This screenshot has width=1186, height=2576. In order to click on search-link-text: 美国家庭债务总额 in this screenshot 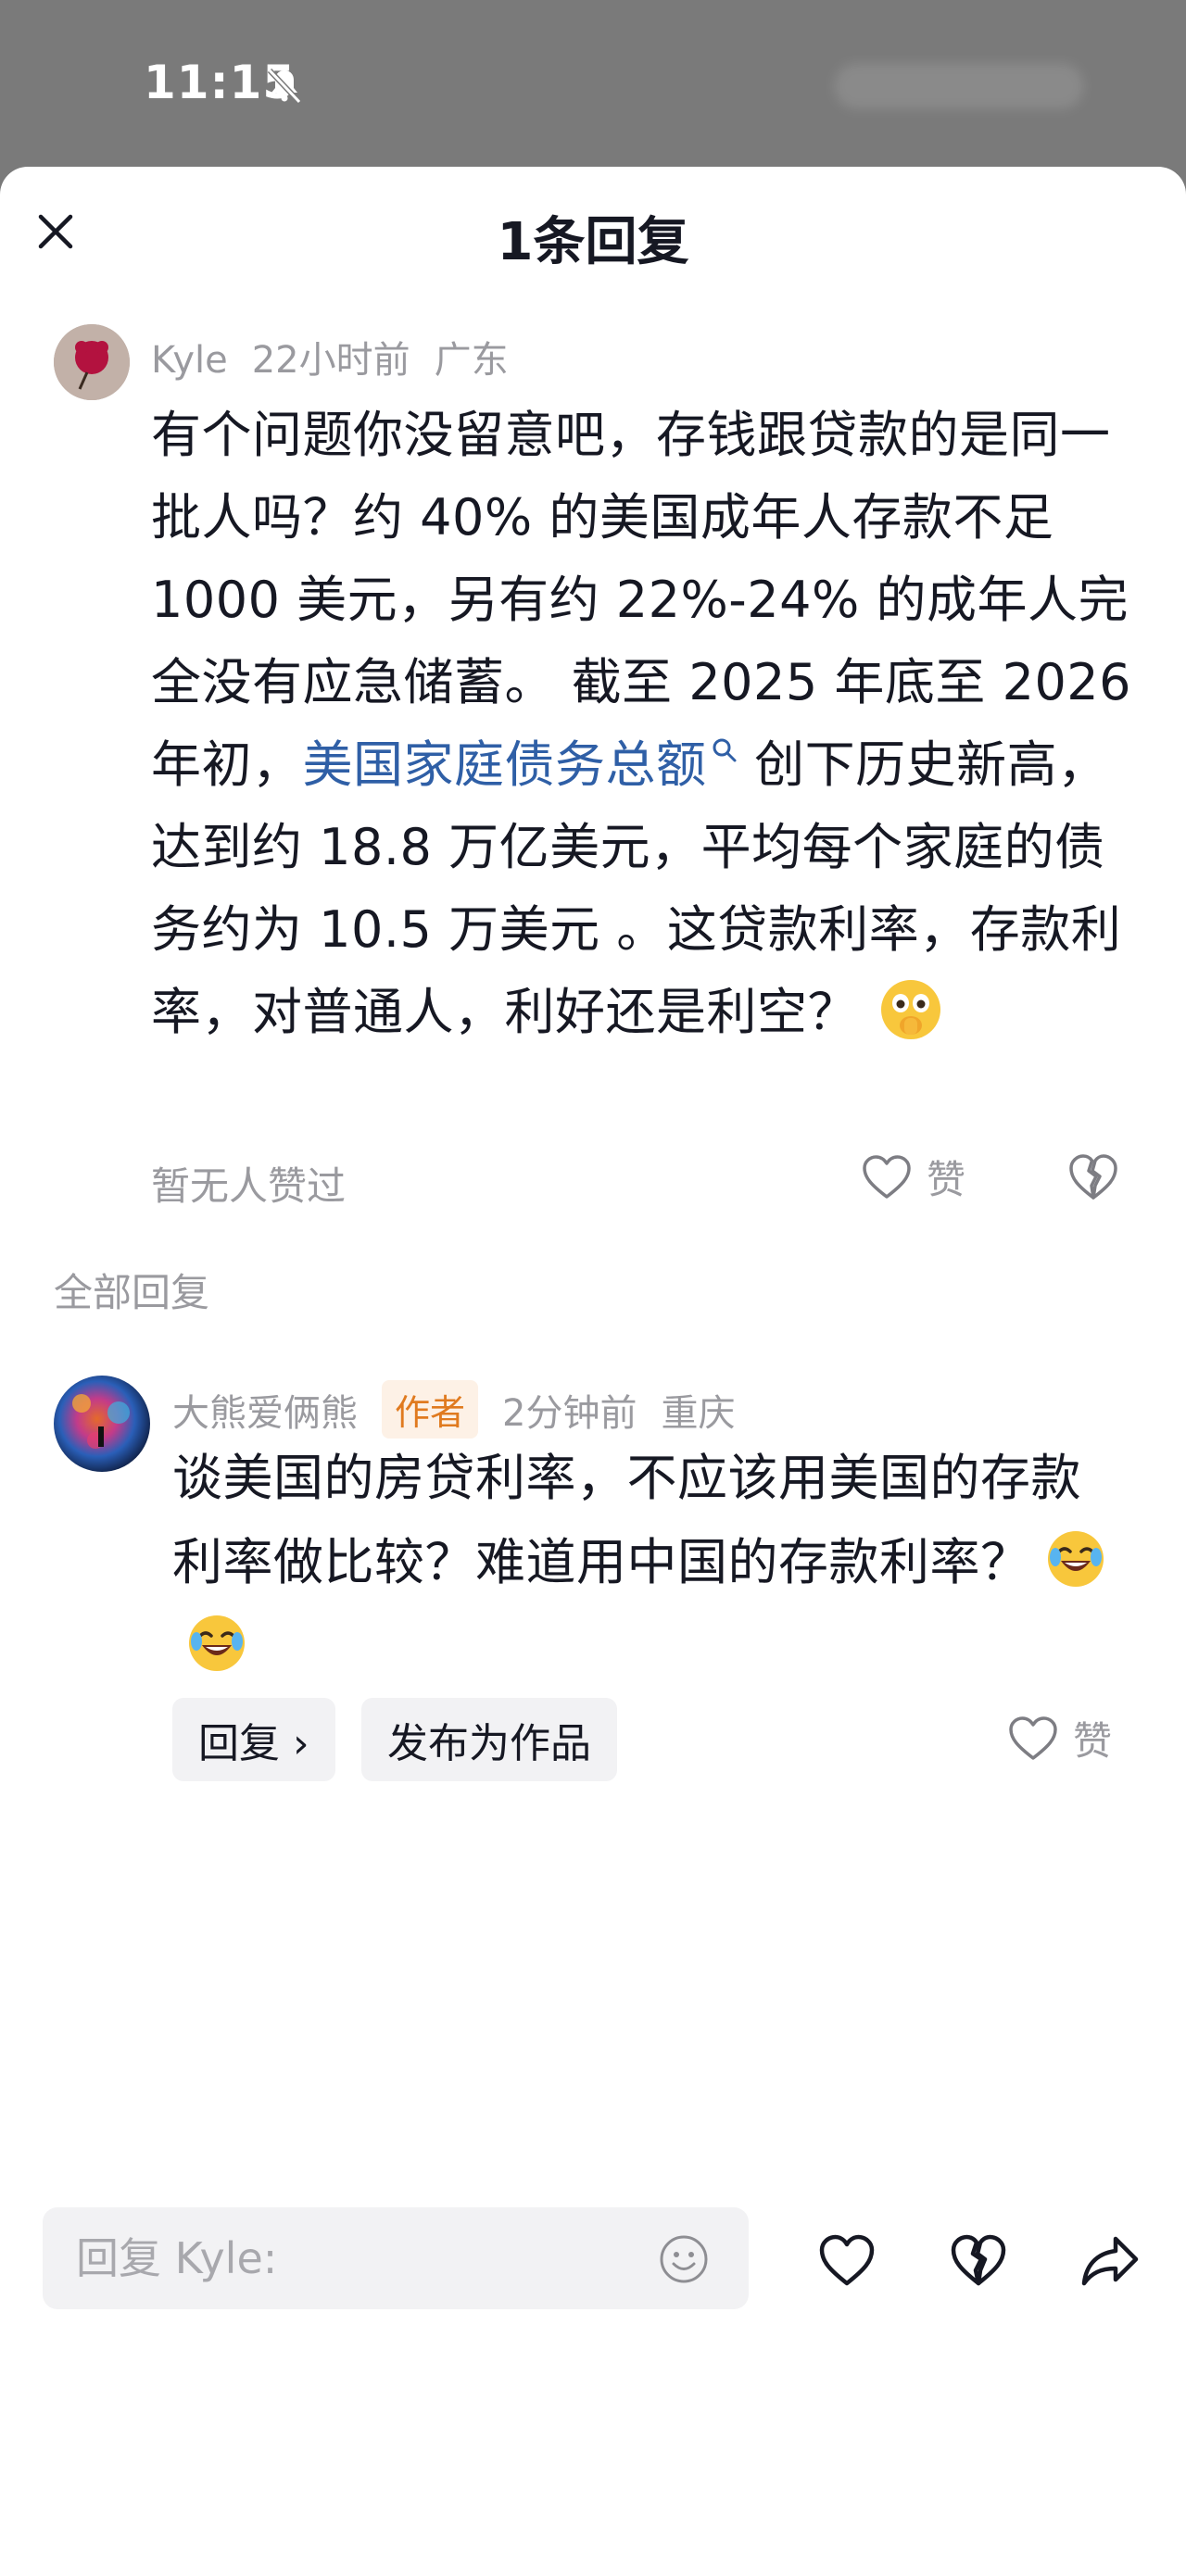, I will do `click(504, 764)`.